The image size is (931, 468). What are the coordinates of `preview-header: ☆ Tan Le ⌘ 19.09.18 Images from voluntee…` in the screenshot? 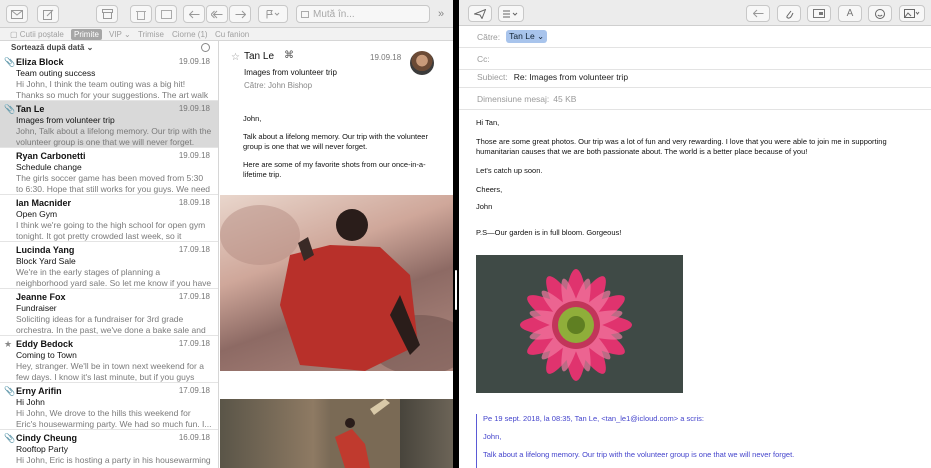 It's located at (336, 69).